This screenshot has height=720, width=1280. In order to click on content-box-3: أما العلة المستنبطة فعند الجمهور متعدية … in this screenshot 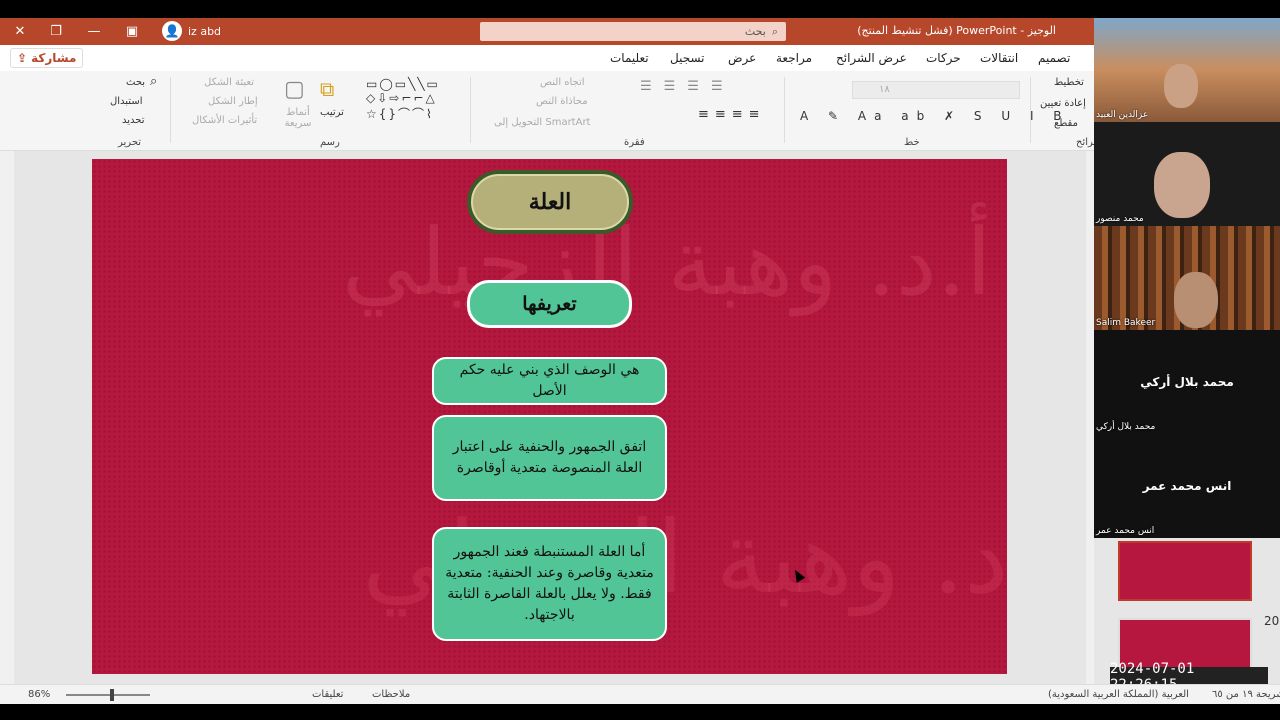, I will do `click(549, 584)`.